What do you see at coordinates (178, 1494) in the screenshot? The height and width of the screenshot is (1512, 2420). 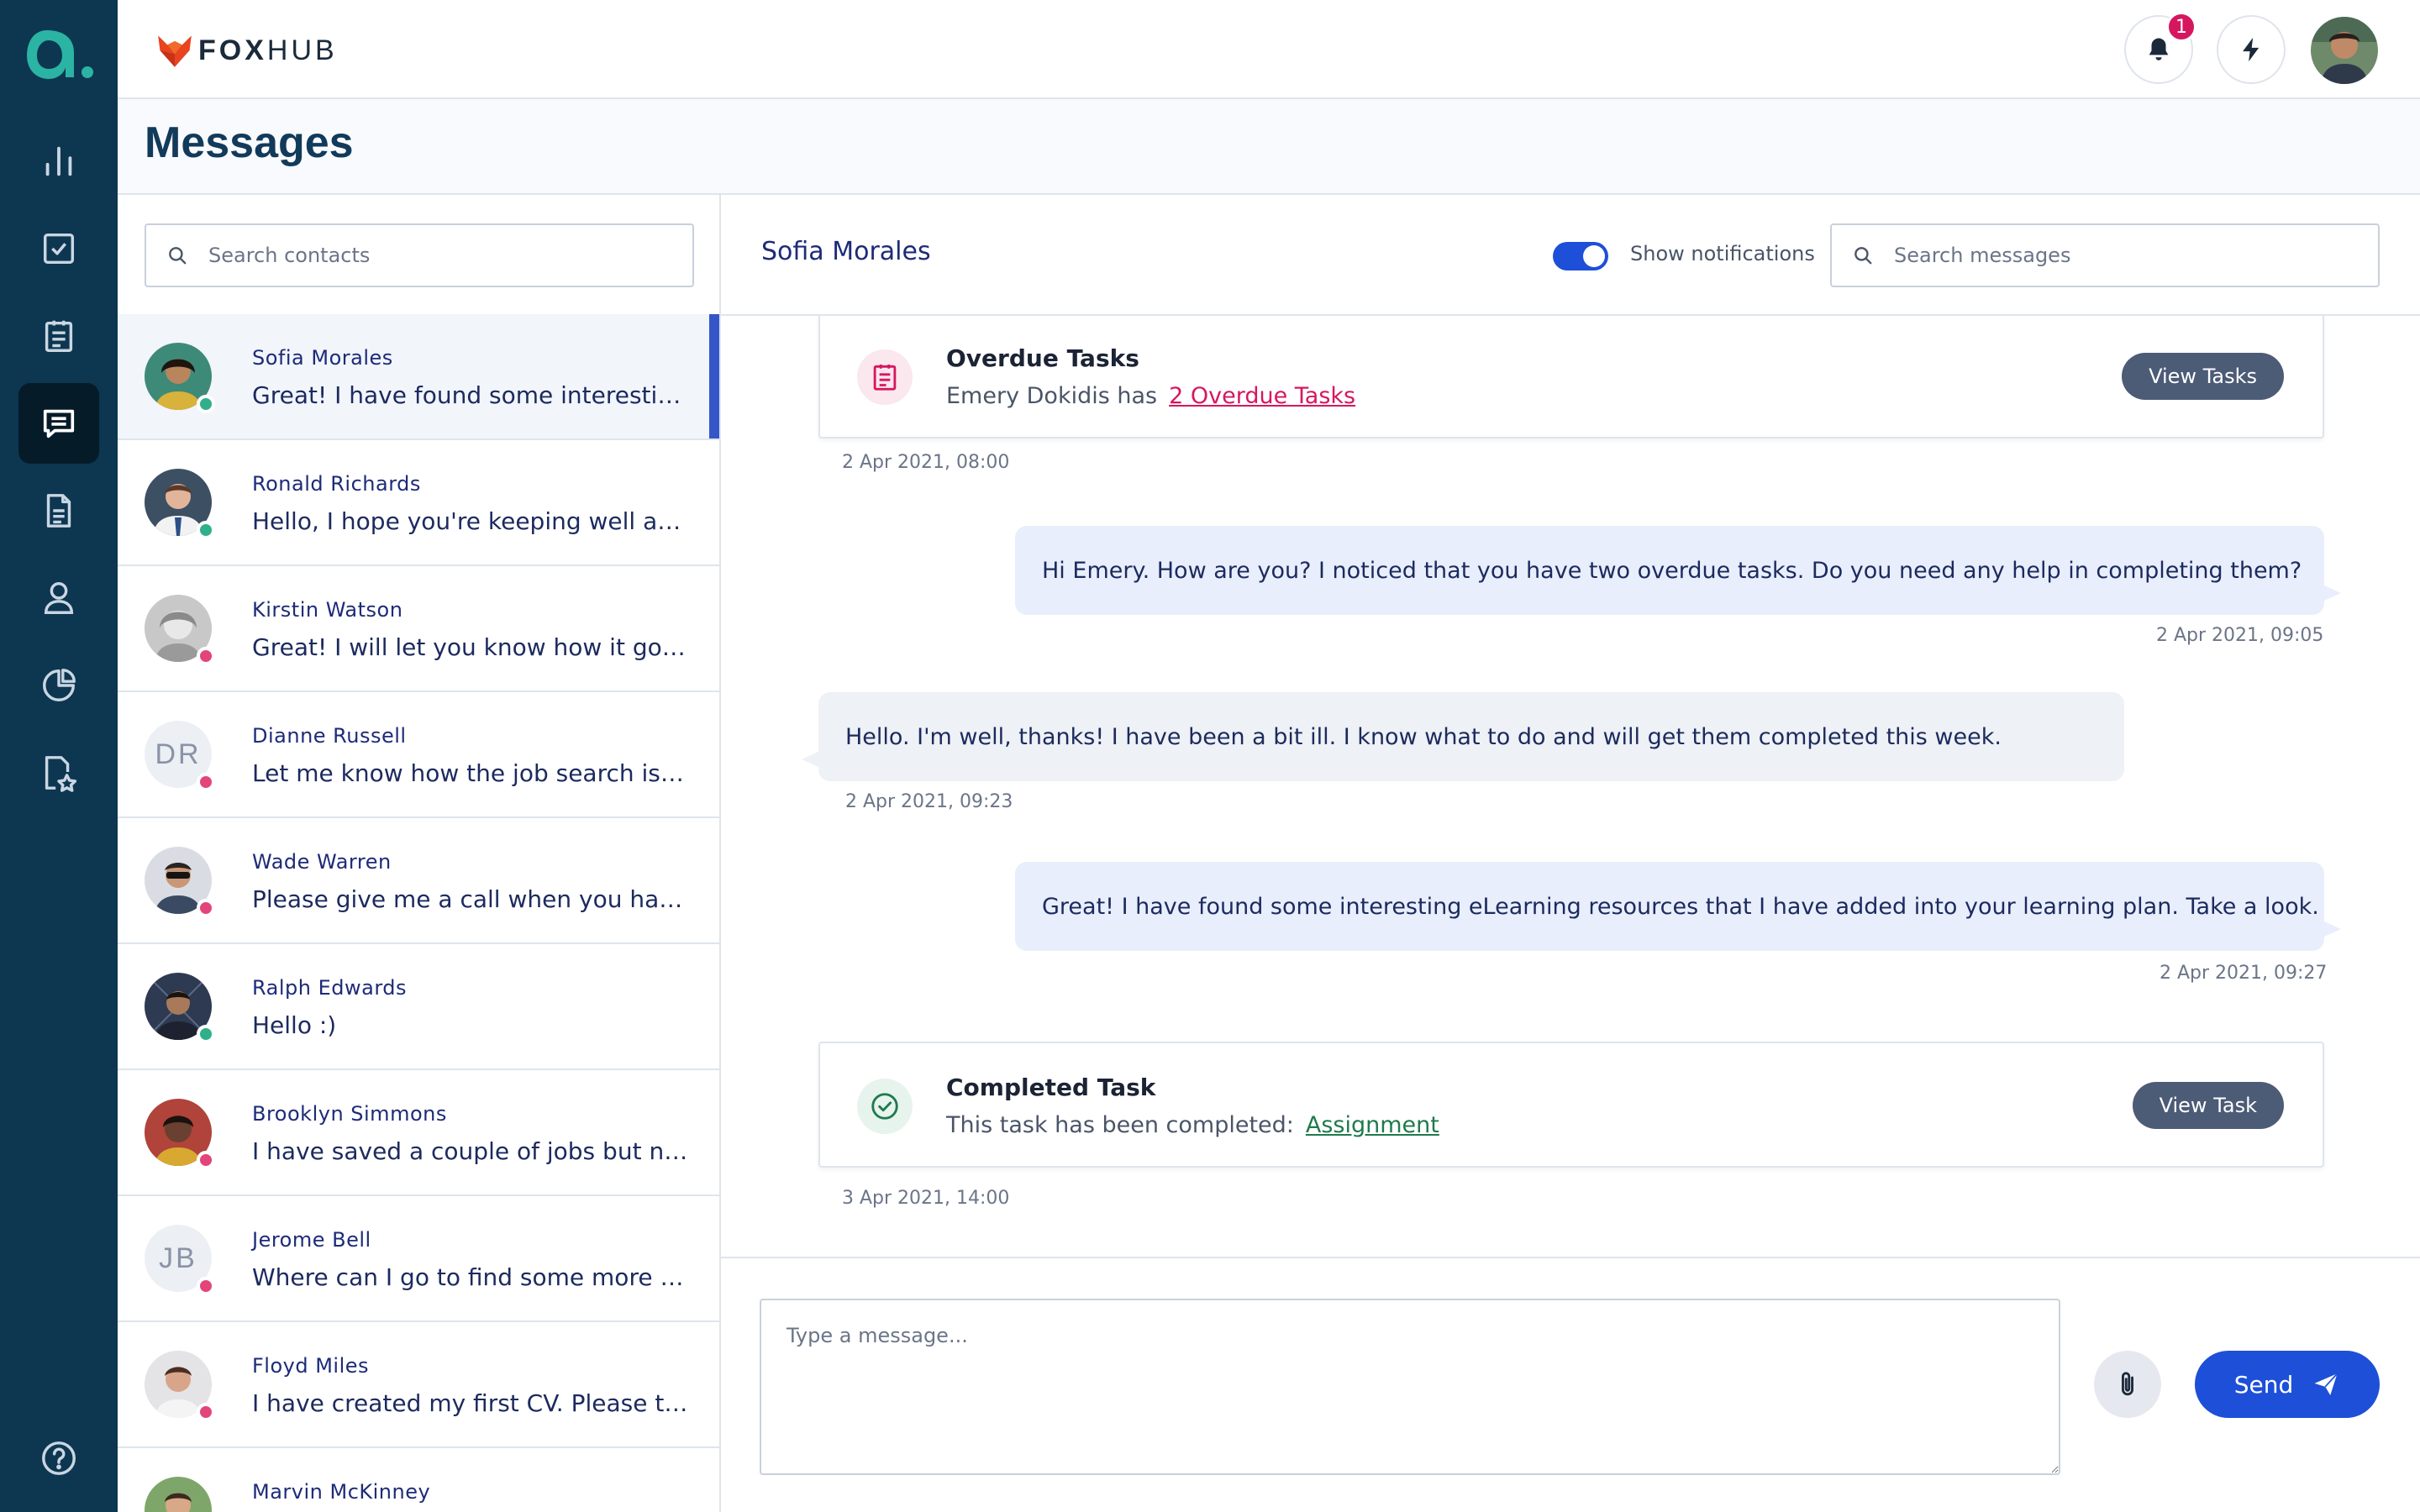 I see `contact-photo` at bounding box center [178, 1494].